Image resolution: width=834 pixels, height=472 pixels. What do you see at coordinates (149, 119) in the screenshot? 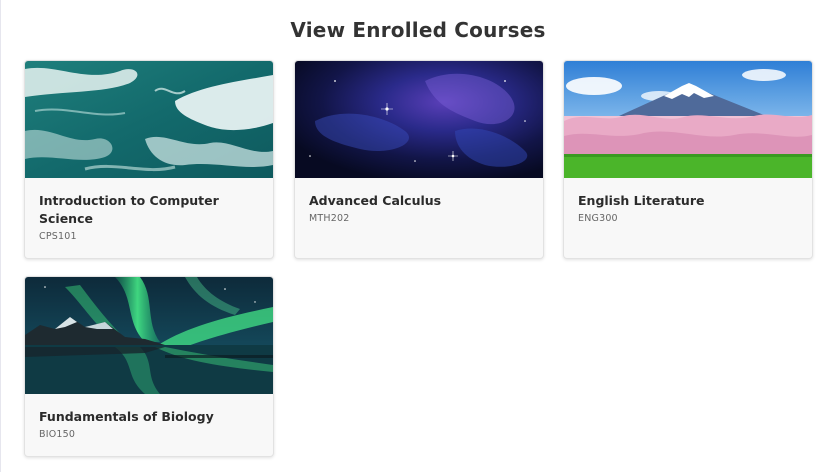
I see `course-image-ocean-waves` at bounding box center [149, 119].